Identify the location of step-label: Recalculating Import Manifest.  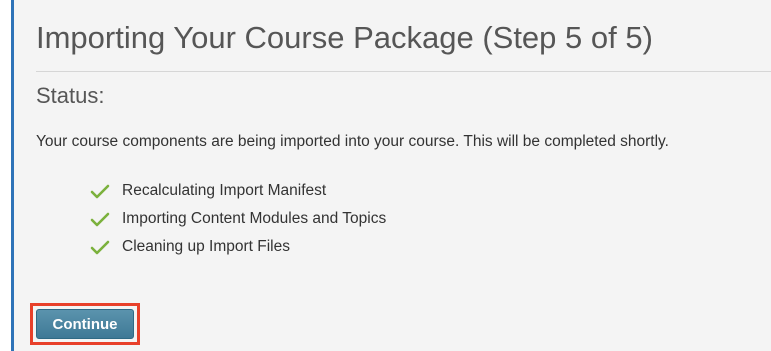
(224, 190).